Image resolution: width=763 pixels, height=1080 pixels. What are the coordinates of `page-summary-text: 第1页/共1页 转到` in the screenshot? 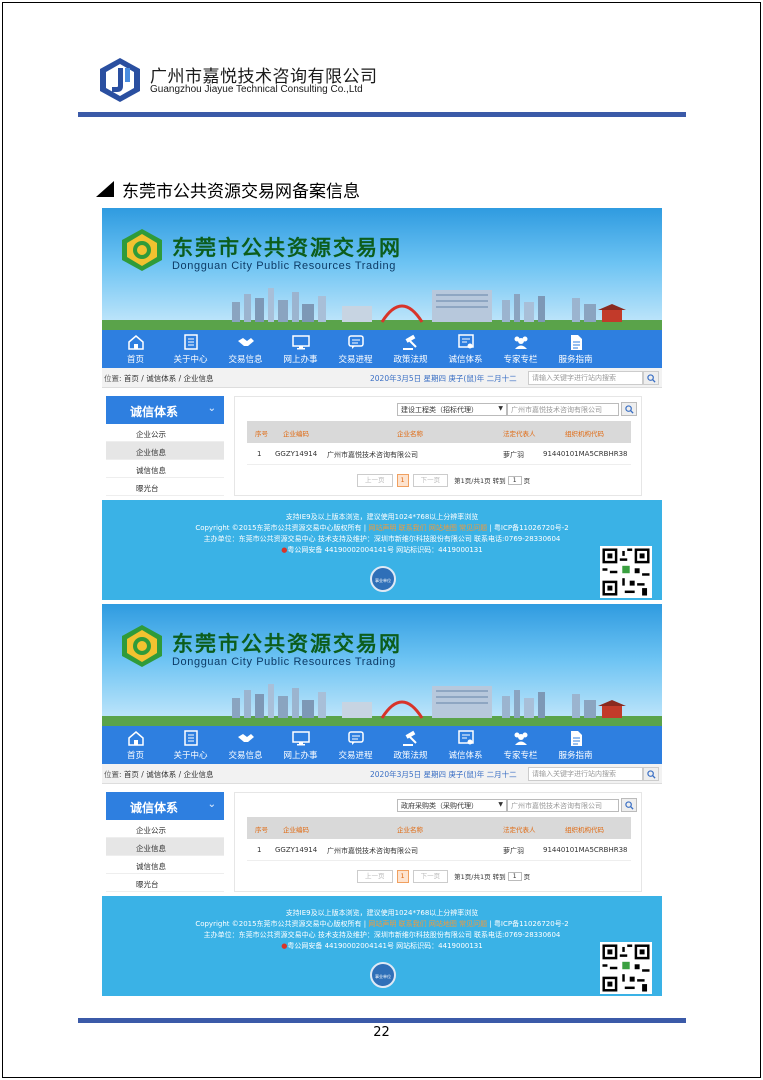 It's located at (480, 480).